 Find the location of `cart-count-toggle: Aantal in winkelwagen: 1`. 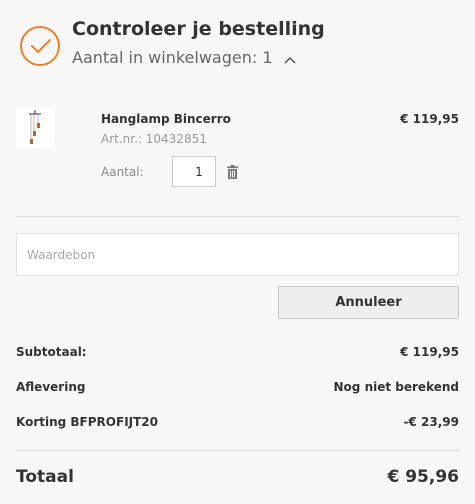

cart-count-toggle: Aantal in winkelwagen: 1 is located at coordinates (184, 58).